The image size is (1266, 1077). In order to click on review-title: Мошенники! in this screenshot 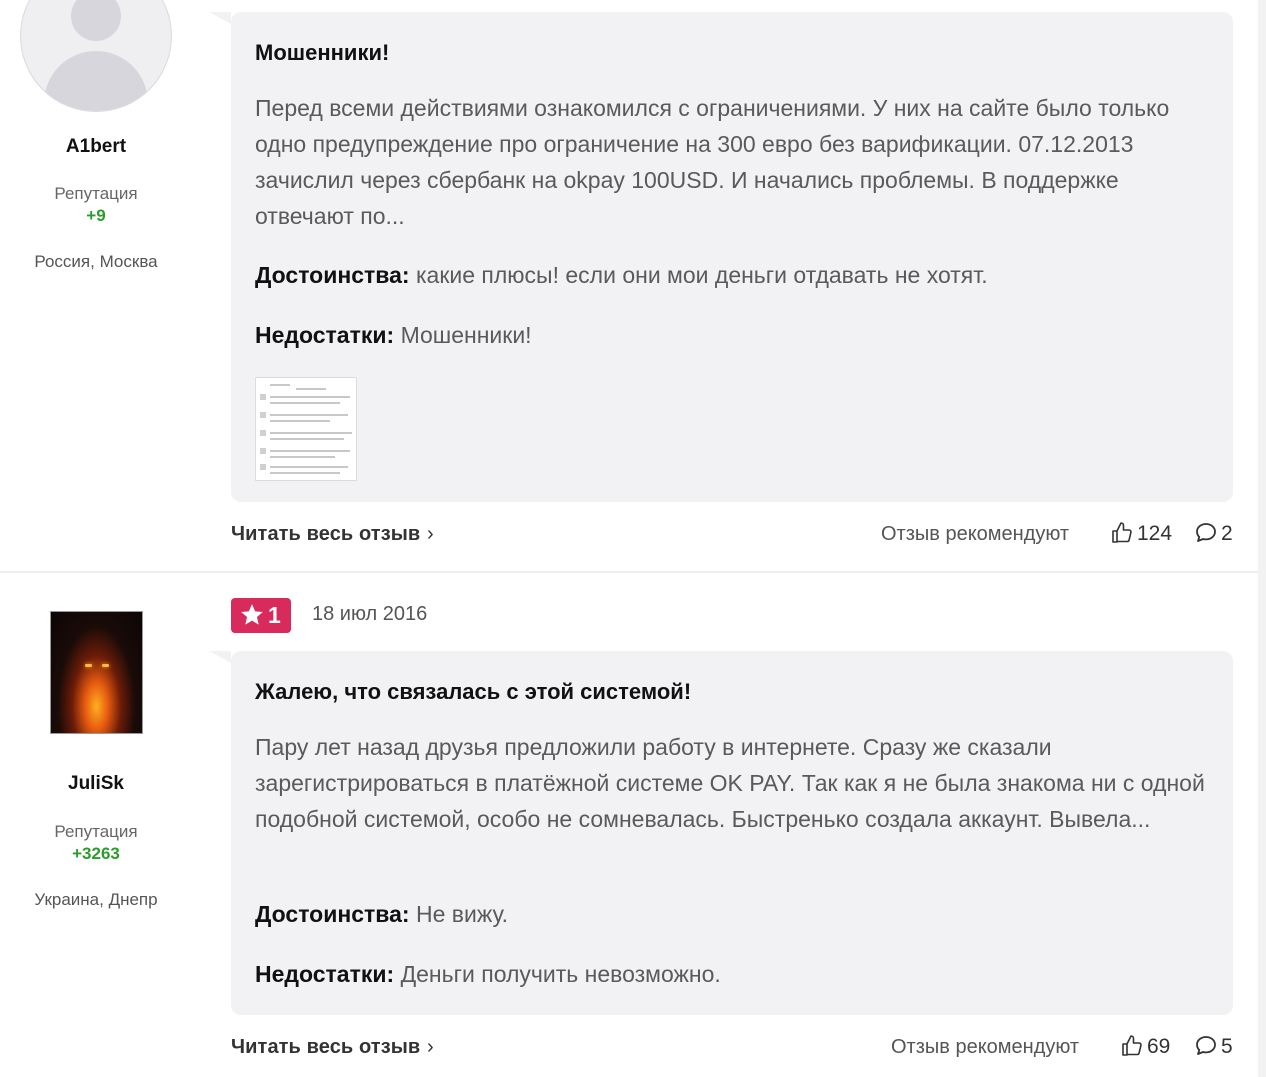, I will do `click(322, 53)`.